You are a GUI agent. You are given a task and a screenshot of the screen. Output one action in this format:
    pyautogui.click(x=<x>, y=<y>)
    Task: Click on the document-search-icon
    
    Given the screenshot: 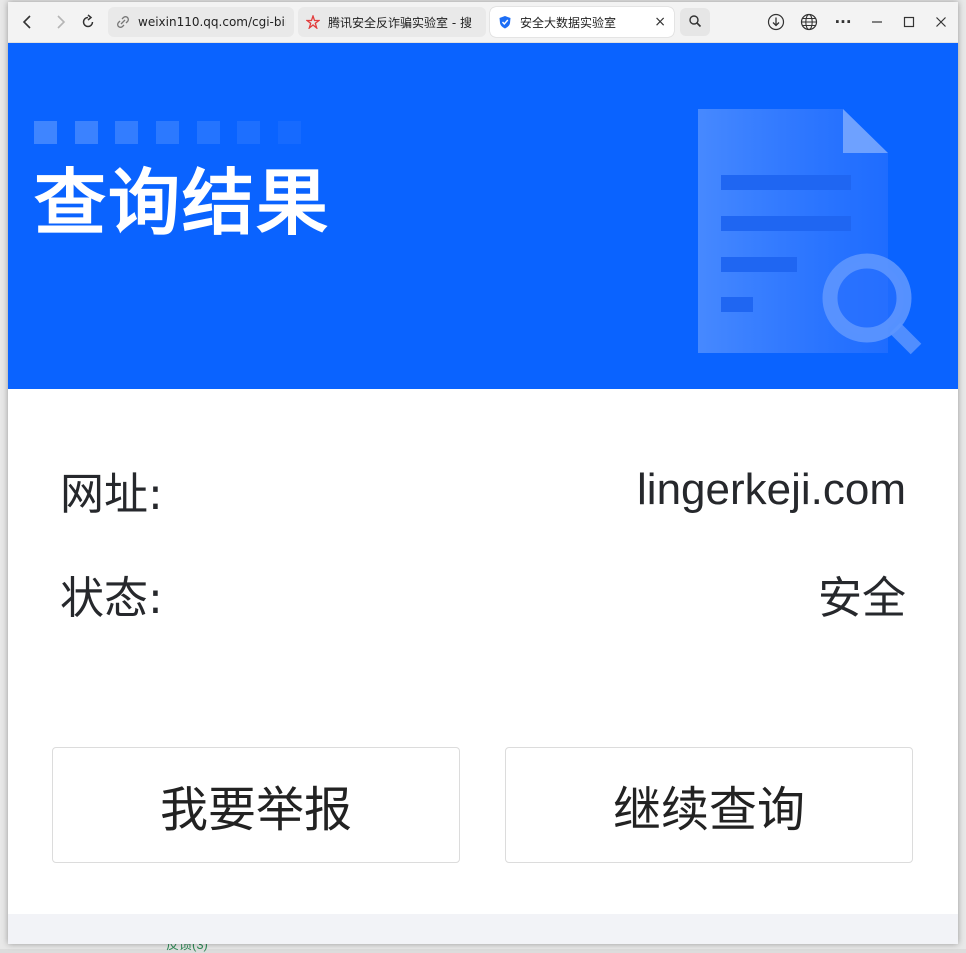 What is the action you would take?
    pyautogui.click(x=813, y=235)
    